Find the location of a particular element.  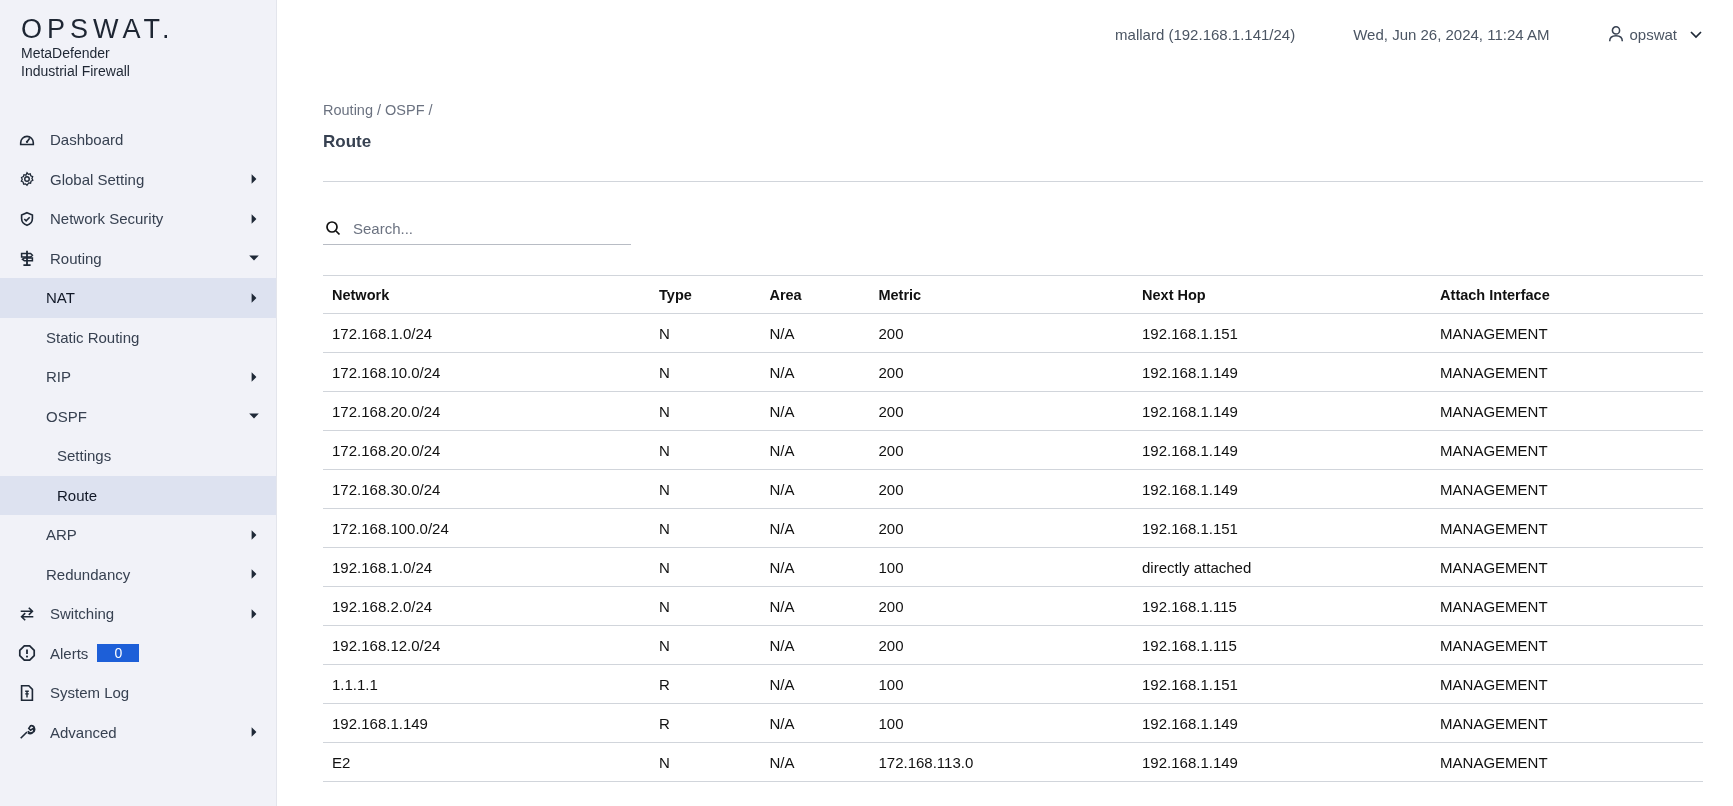

alert-icon is located at coordinates (27, 653).